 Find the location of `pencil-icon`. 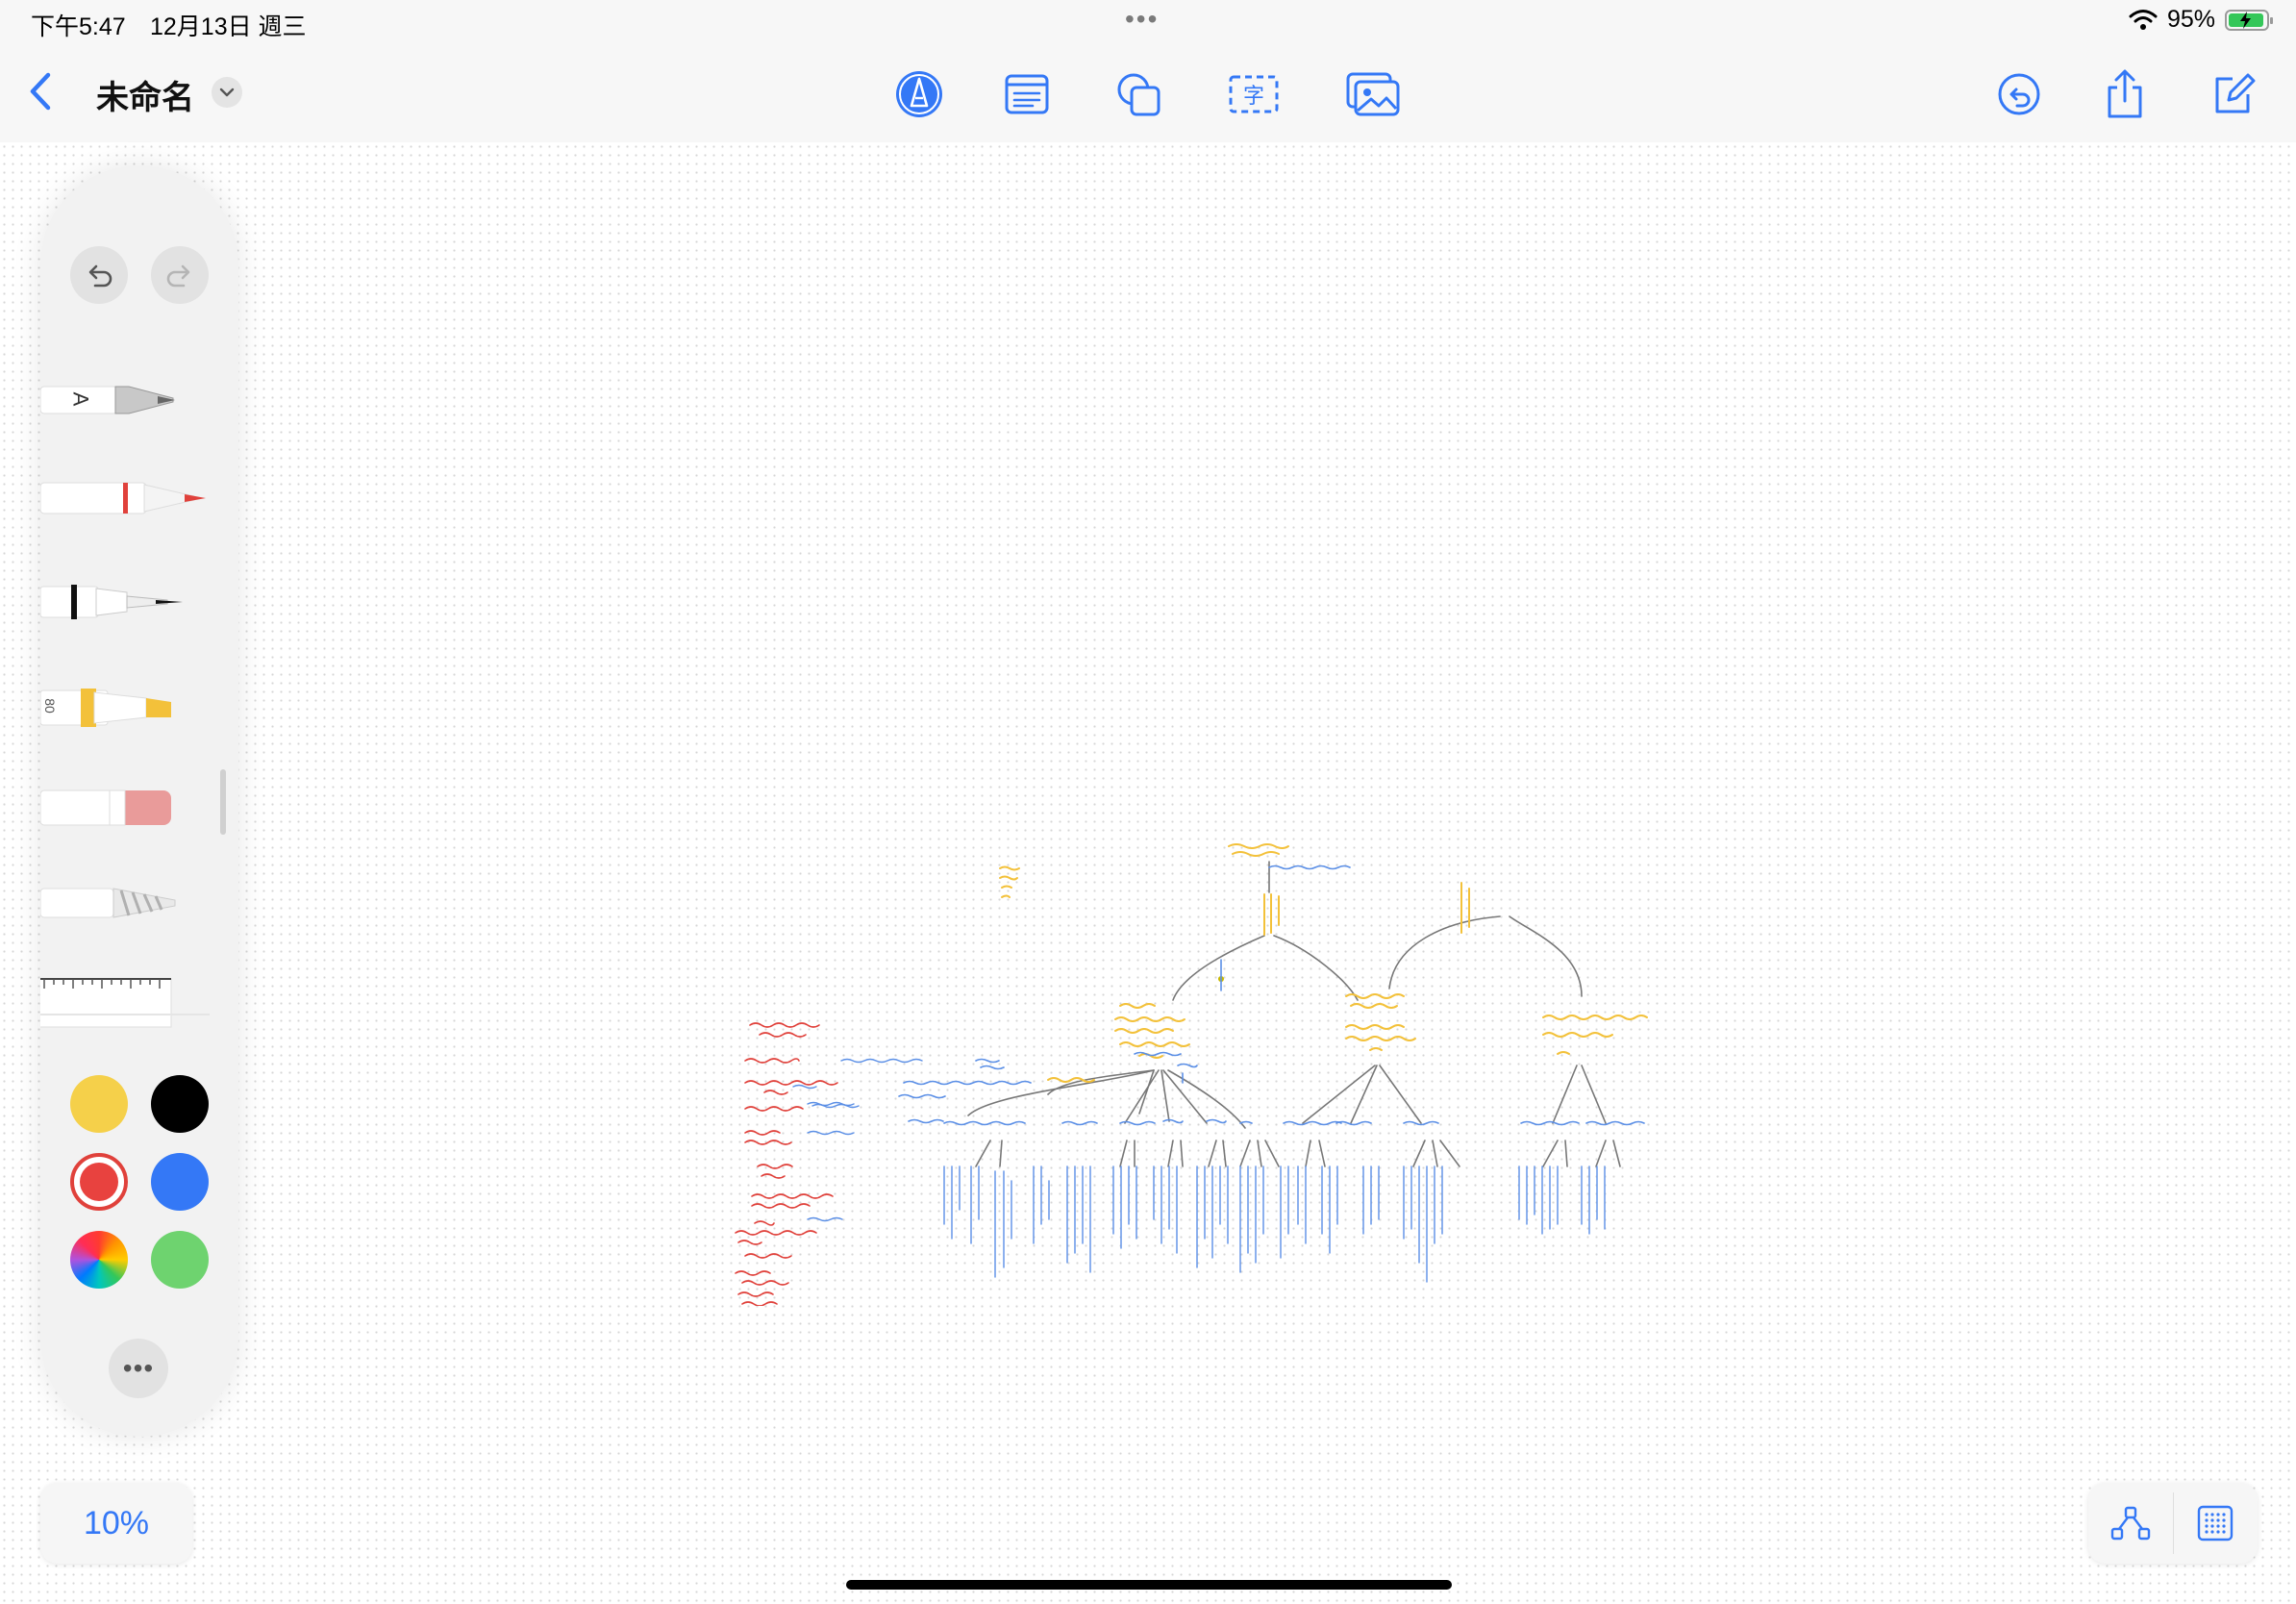

pencil-icon is located at coordinates (107, 903).